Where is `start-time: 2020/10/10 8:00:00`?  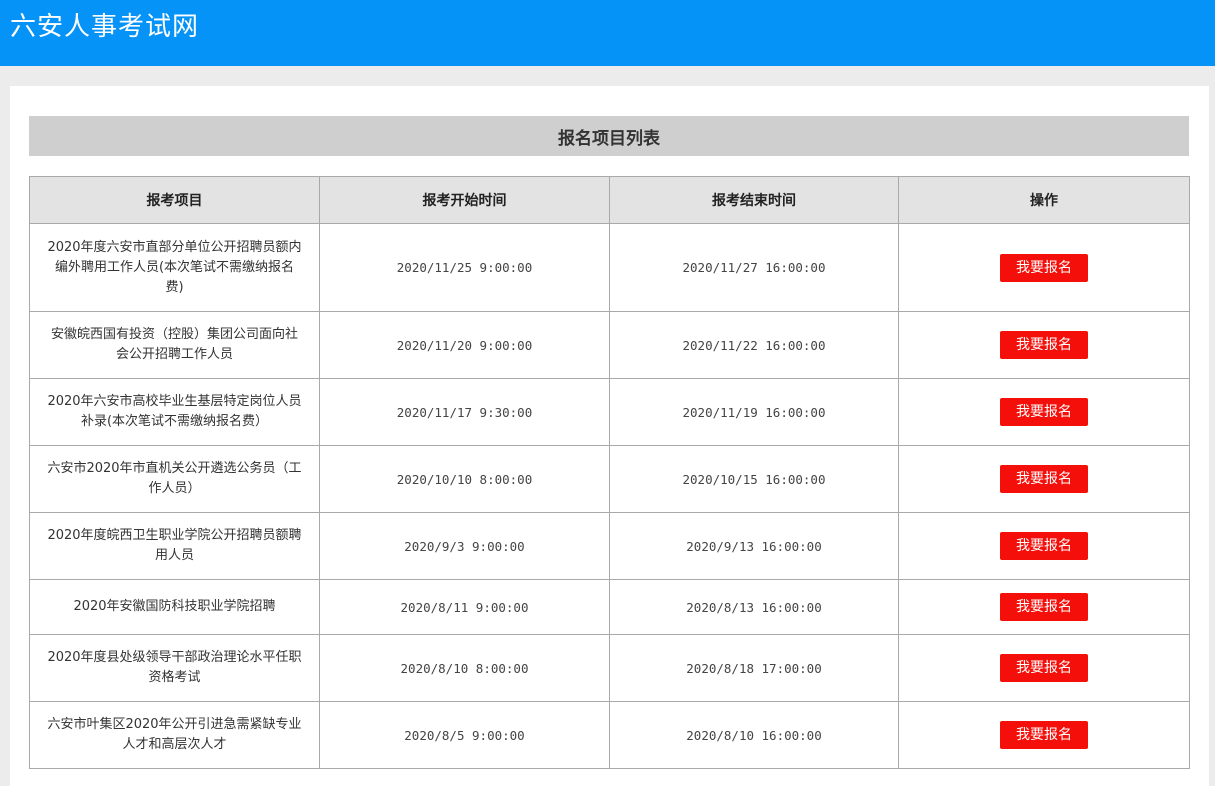 start-time: 2020/10/10 8:00:00 is located at coordinates (464, 479).